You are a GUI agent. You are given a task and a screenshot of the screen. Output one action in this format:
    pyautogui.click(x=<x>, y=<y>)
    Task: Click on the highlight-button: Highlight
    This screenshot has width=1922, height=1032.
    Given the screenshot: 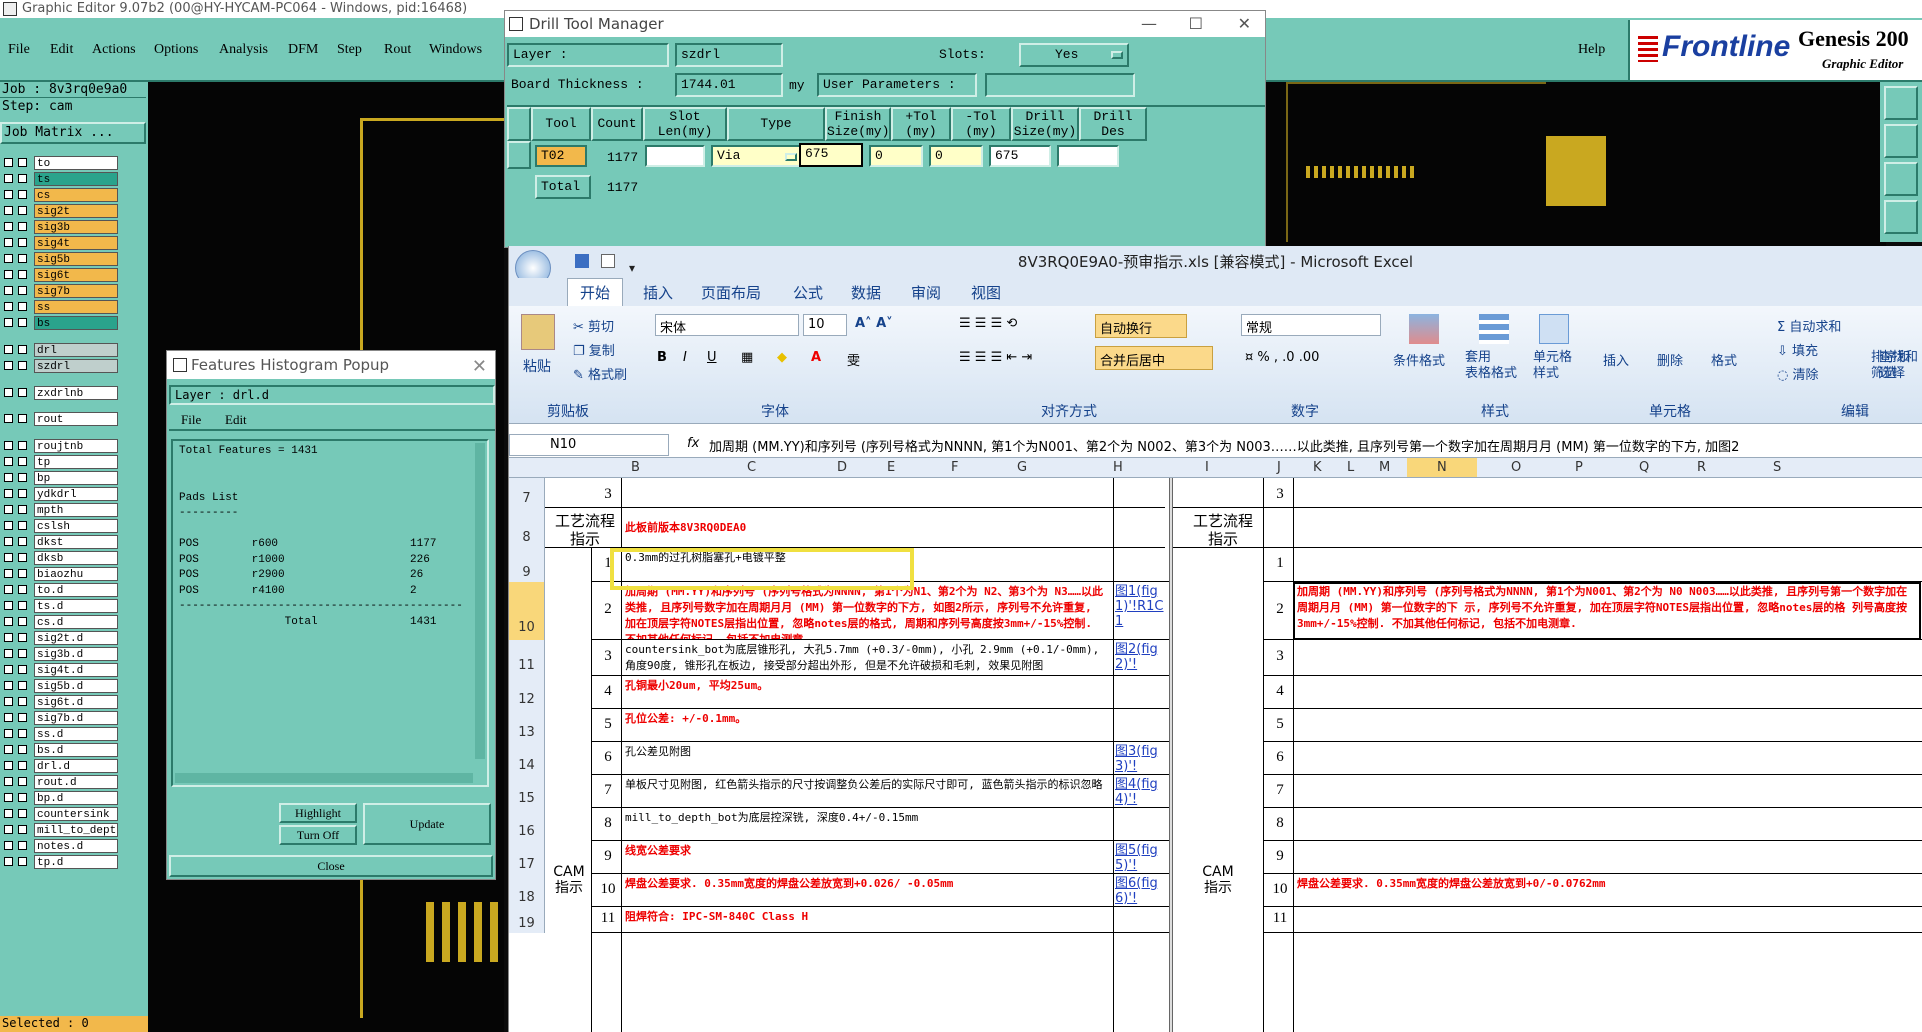 What is the action you would take?
    pyautogui.click(x=318, y=813)
    